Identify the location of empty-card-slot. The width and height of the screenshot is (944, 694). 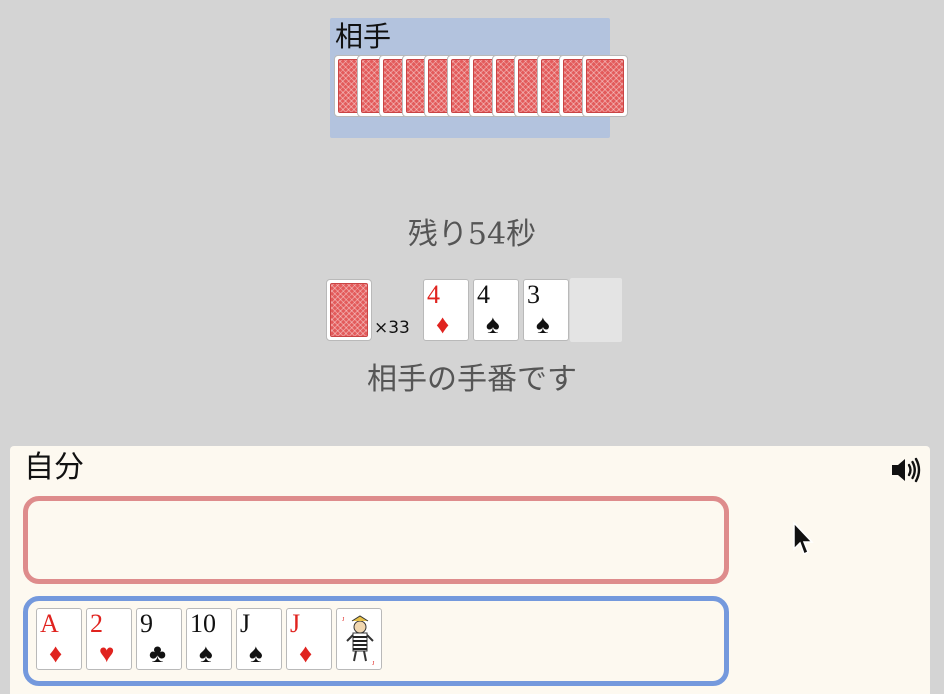
(596, 310).